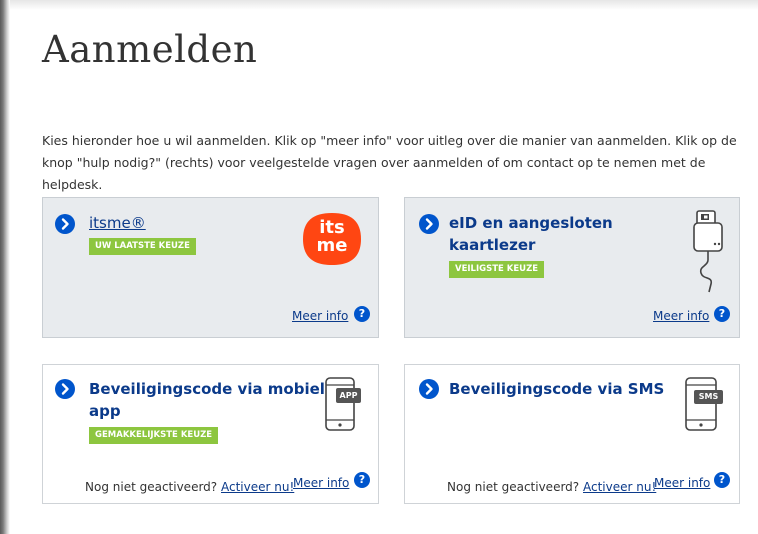 The width and height of the screenshot is (758, 534). I want to click on last-choice-badge: UW LAATSTE KEUZE, so click(142, 246).